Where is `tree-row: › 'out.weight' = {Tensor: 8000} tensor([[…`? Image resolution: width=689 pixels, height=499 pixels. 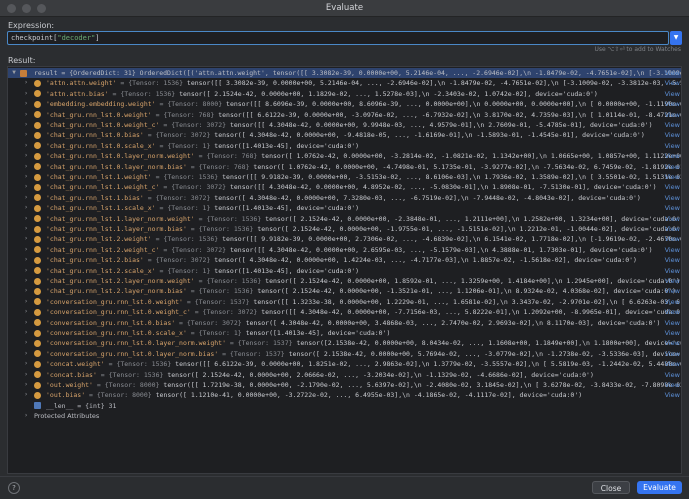 tree-row: › 'out.weight' = {Tensor: 8000} tensor([[… is located at coordinates (344, 385).